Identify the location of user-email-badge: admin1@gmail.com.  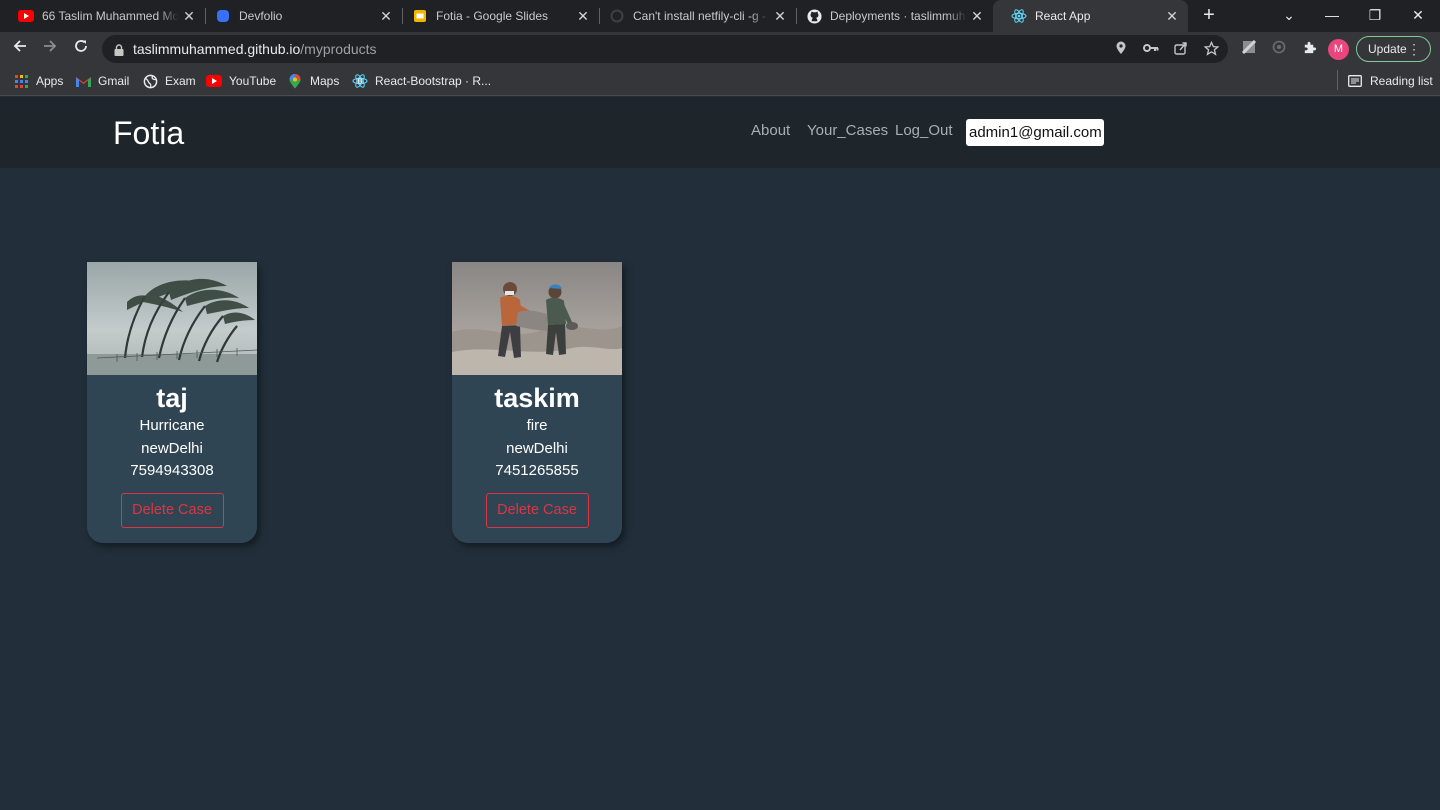
(1035, 132).